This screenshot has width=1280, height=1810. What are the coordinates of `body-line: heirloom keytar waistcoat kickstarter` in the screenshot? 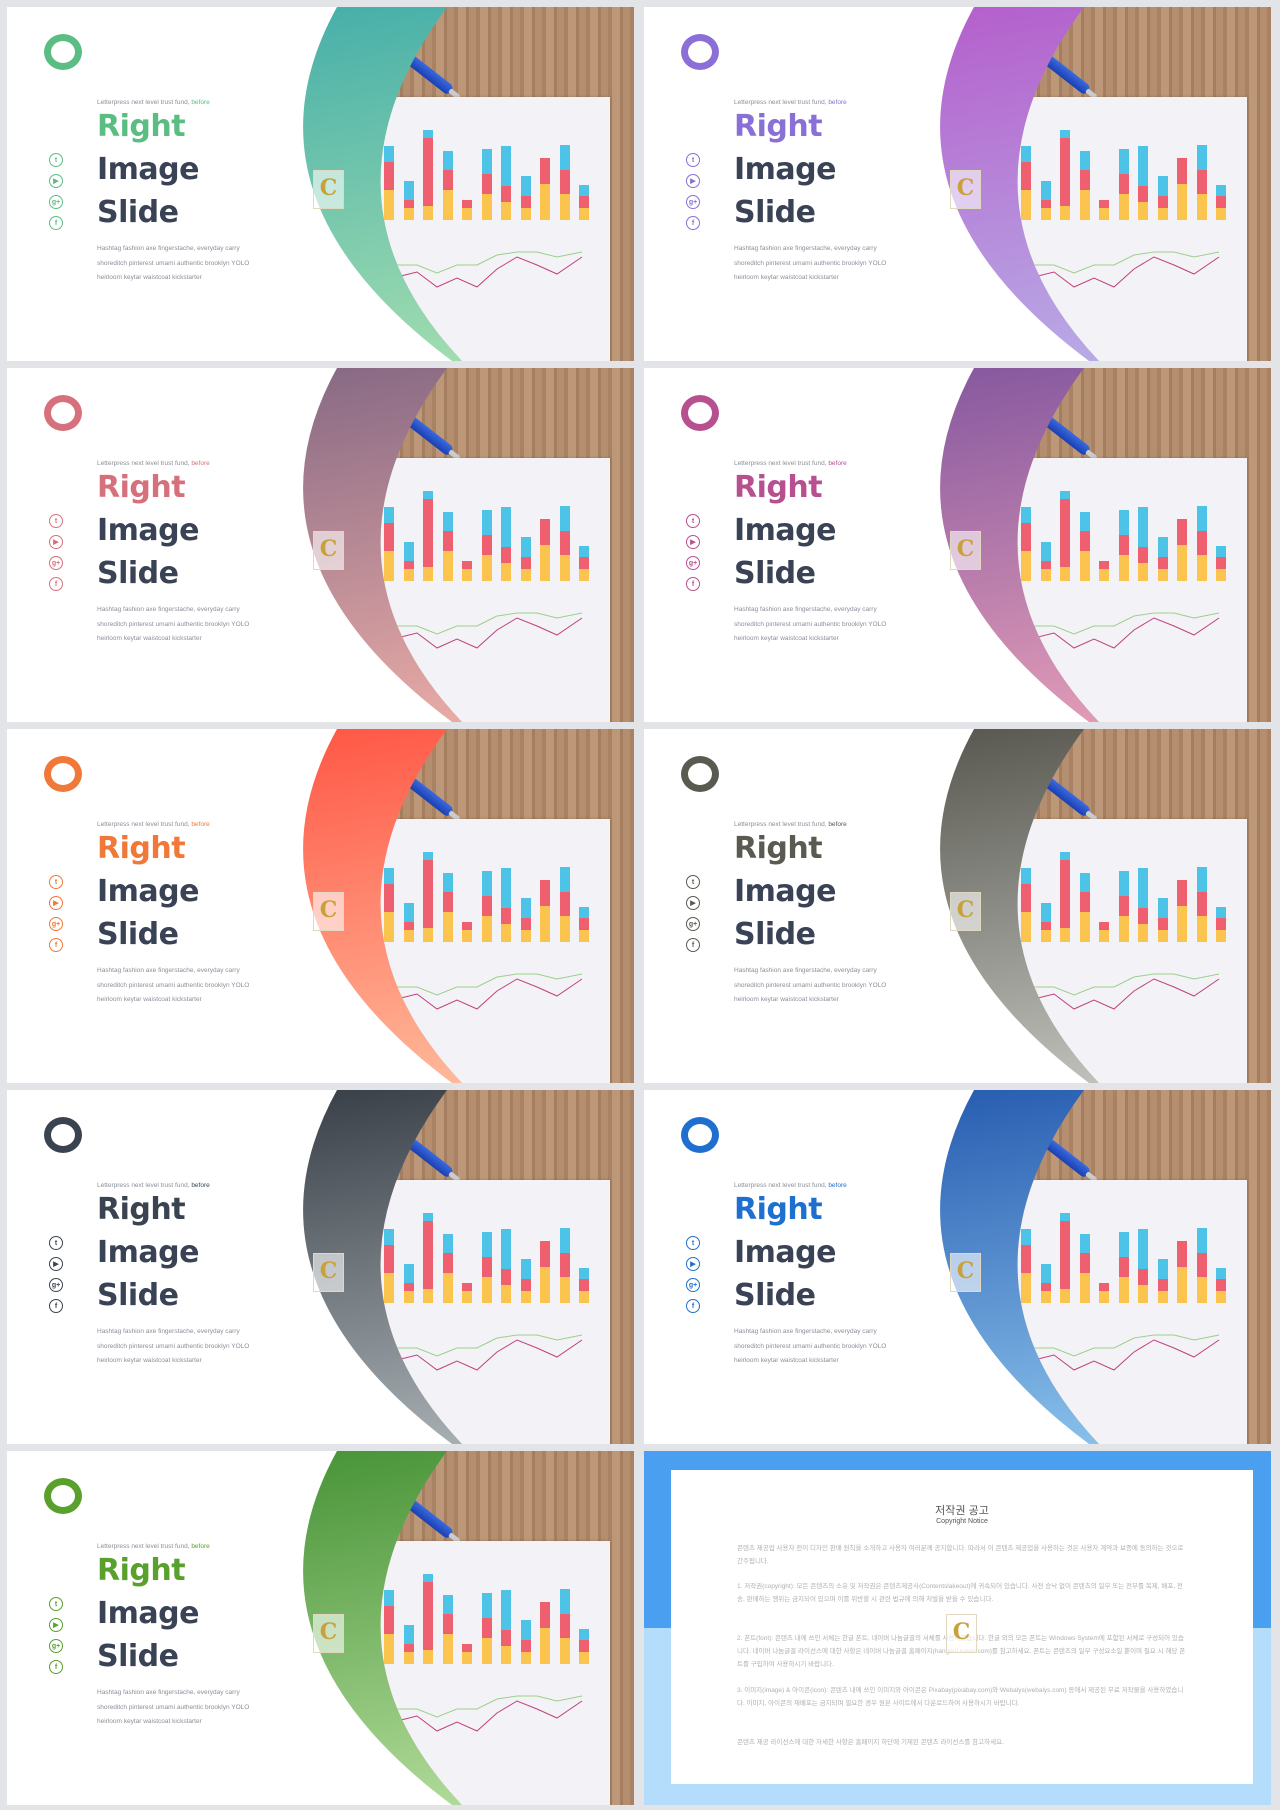 It's located at (149, 999).